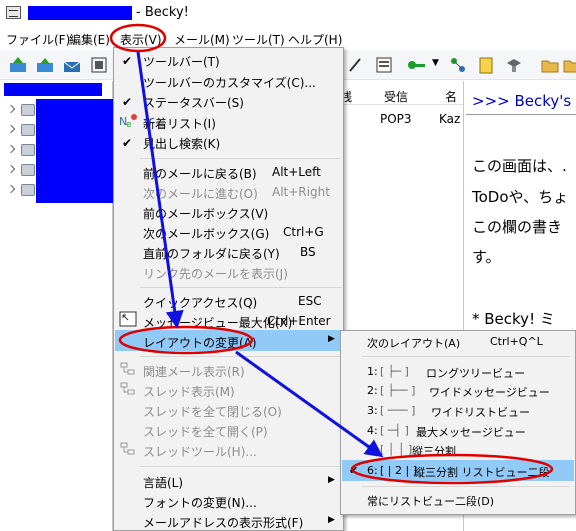 This screenshot has width=576, height=531. What do you see at coordinates (258, 39) in the screenshot?
I see `menu-tools: ツール(T)` at bounding box center [258, 39].